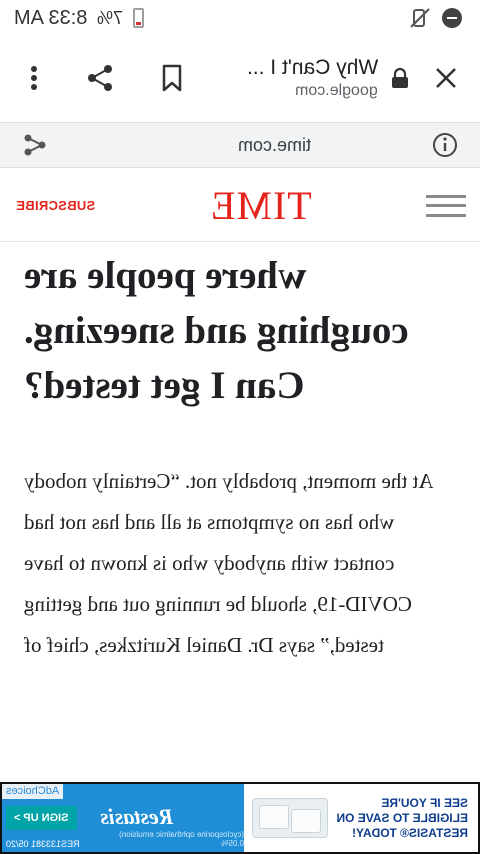  I want to click on custom-tab-toolbar: Why Can't I ... google.com, so click(240, 78).